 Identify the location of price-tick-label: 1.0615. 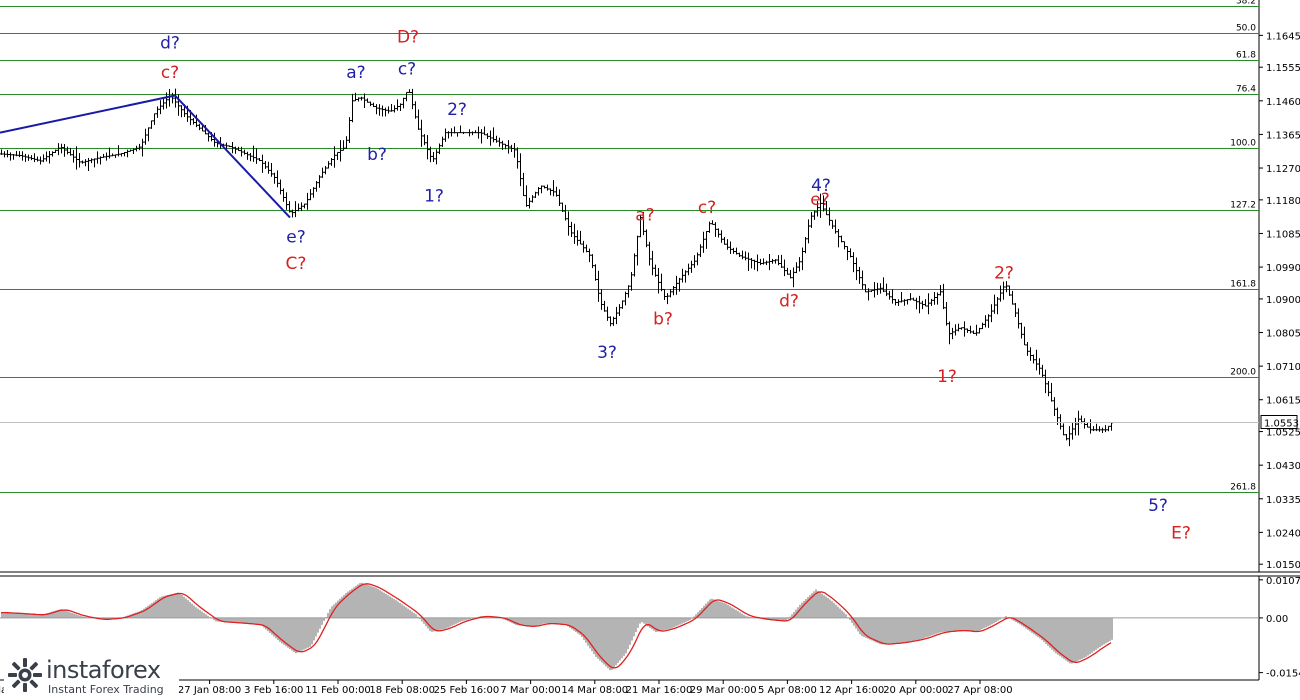
(1283, 401).